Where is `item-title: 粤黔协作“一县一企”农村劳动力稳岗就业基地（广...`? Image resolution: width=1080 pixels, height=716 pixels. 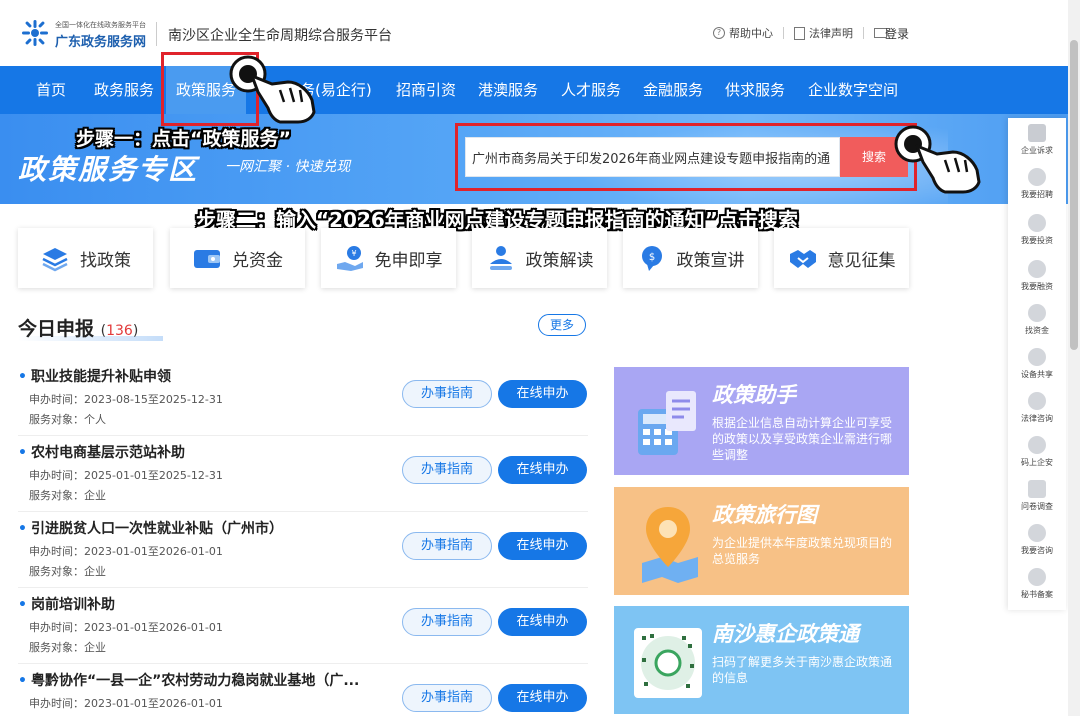 item-title: 粤黔协作“一县一企”农村劳动力稳岗就业基地（广... is located at coordinates (188, 680).